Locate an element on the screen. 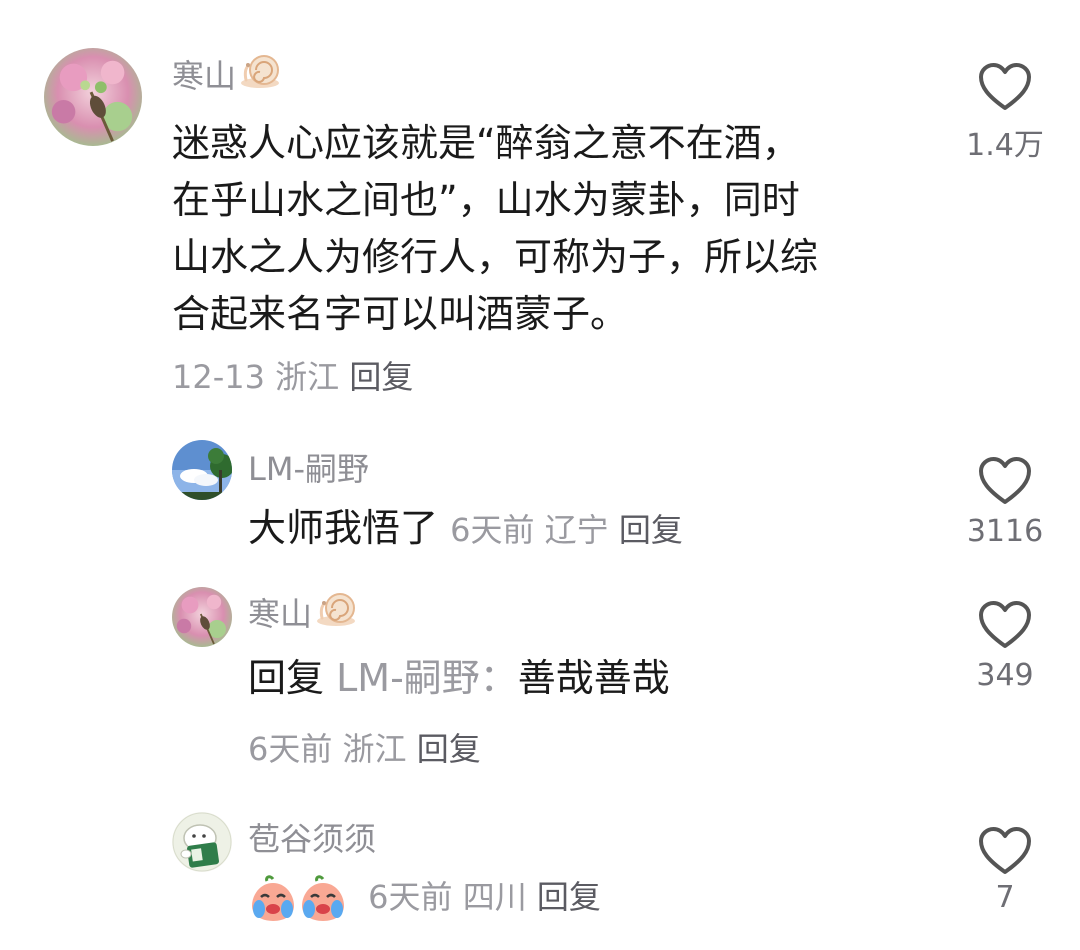 The width and height of the screenshot is (1080, 950). reply-location: 辽宁 is located at coordinates (576, 530).